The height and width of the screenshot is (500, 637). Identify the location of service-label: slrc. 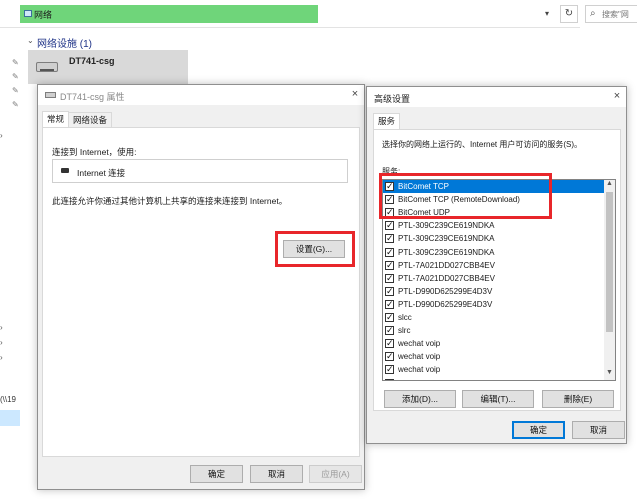
(404, 331).